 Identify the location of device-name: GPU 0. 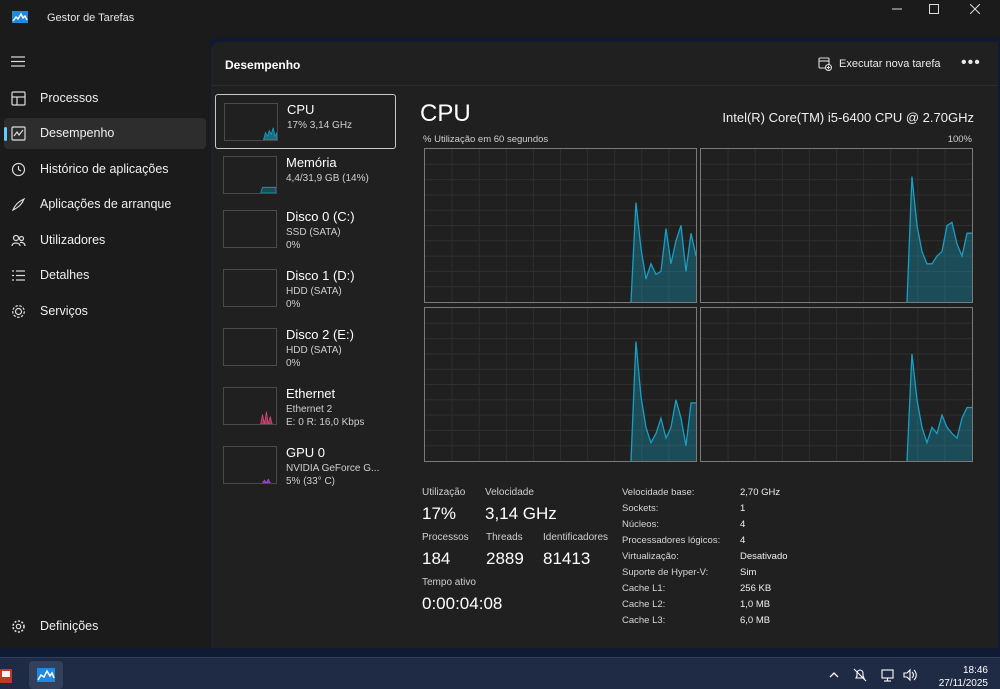
(306, 452).